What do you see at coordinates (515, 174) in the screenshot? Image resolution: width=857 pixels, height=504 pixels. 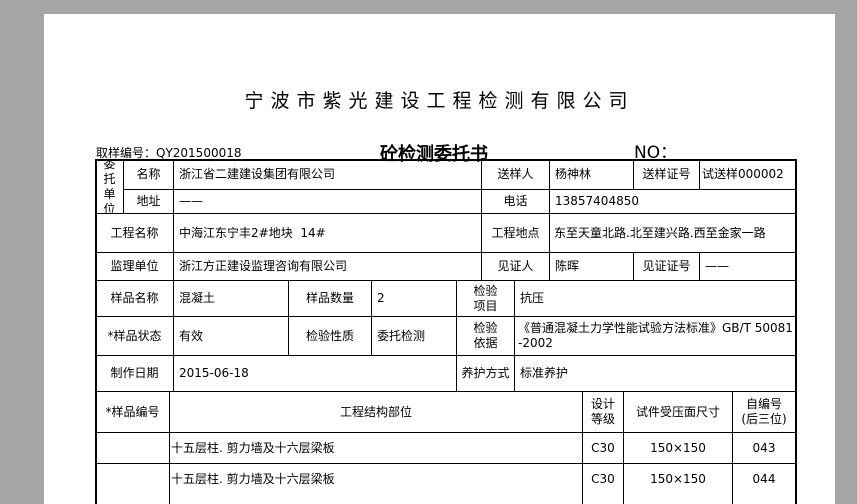 I see `sender-label: 送样人` at bounding box center [515, 174].